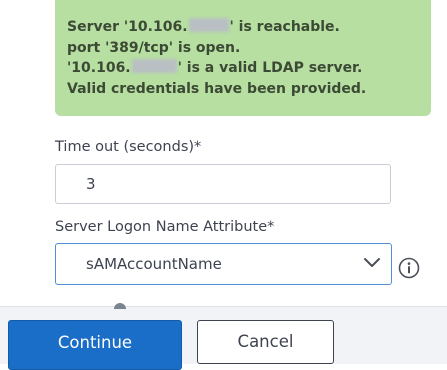 This screenshot has width=447, height=370. I want to click on timeout-input, so click(223, 184).